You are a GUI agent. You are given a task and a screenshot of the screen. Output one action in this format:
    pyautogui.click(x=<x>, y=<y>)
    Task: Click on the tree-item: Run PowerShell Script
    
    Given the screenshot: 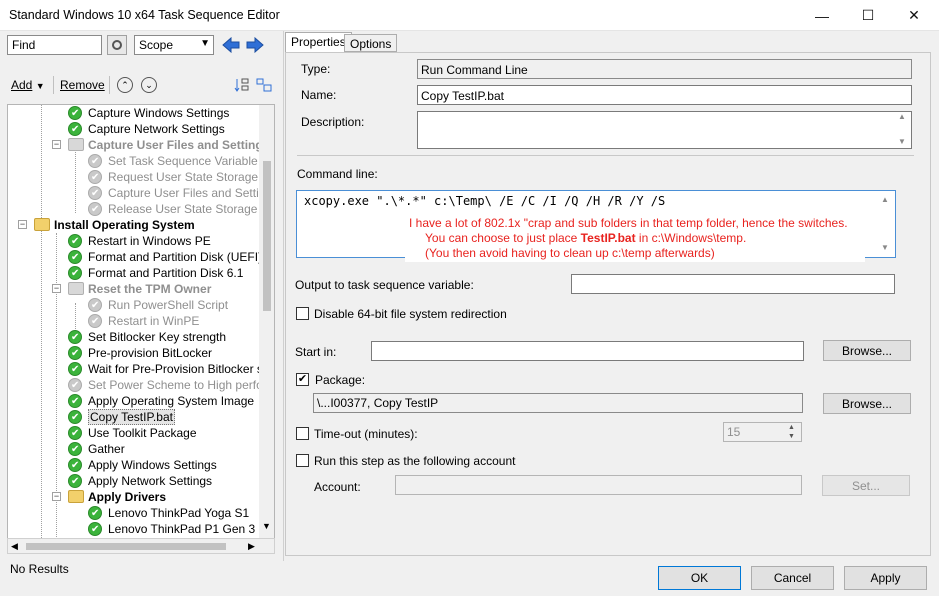 What is the action you would take?
    pyautogui.click(x=133, y=305)
    